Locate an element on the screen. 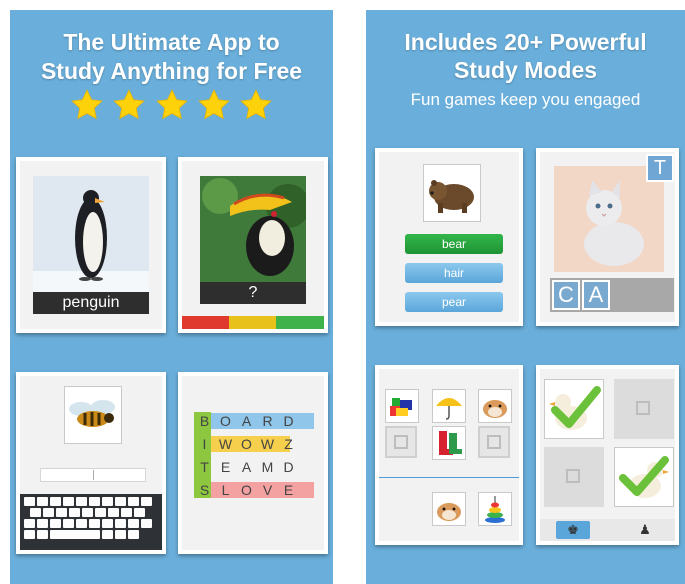  flashcard-card: penguin is located at coordinates (91, 245).